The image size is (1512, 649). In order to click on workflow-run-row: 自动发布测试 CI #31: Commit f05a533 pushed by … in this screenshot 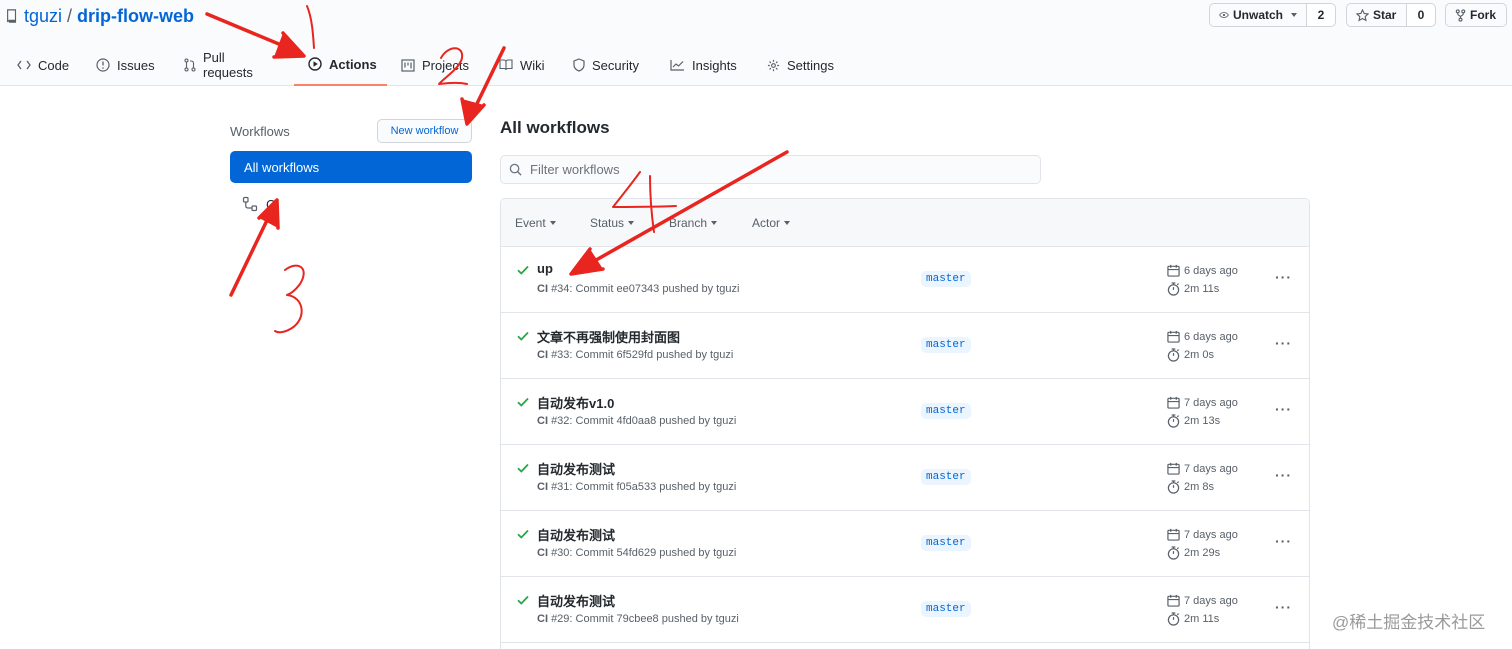, I will do `click(905, 478)`.